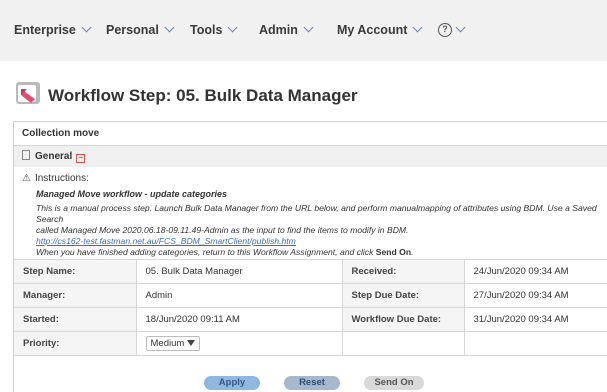 Image resolution: width=607 pixels, height=392 pixels. What do you see at coordinates (81, 158) in the screenshot?
I see `collapse-icon: −` at bounding box center [81, 158].